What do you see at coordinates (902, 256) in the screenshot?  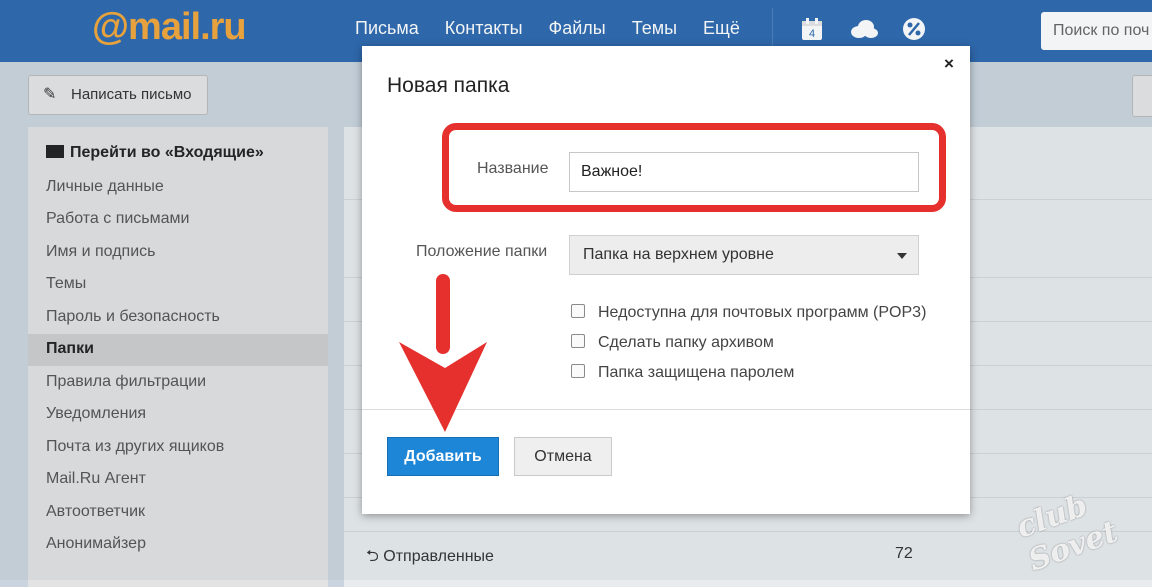 I see `chevron-down-icon` at bounding box center [902, 256].